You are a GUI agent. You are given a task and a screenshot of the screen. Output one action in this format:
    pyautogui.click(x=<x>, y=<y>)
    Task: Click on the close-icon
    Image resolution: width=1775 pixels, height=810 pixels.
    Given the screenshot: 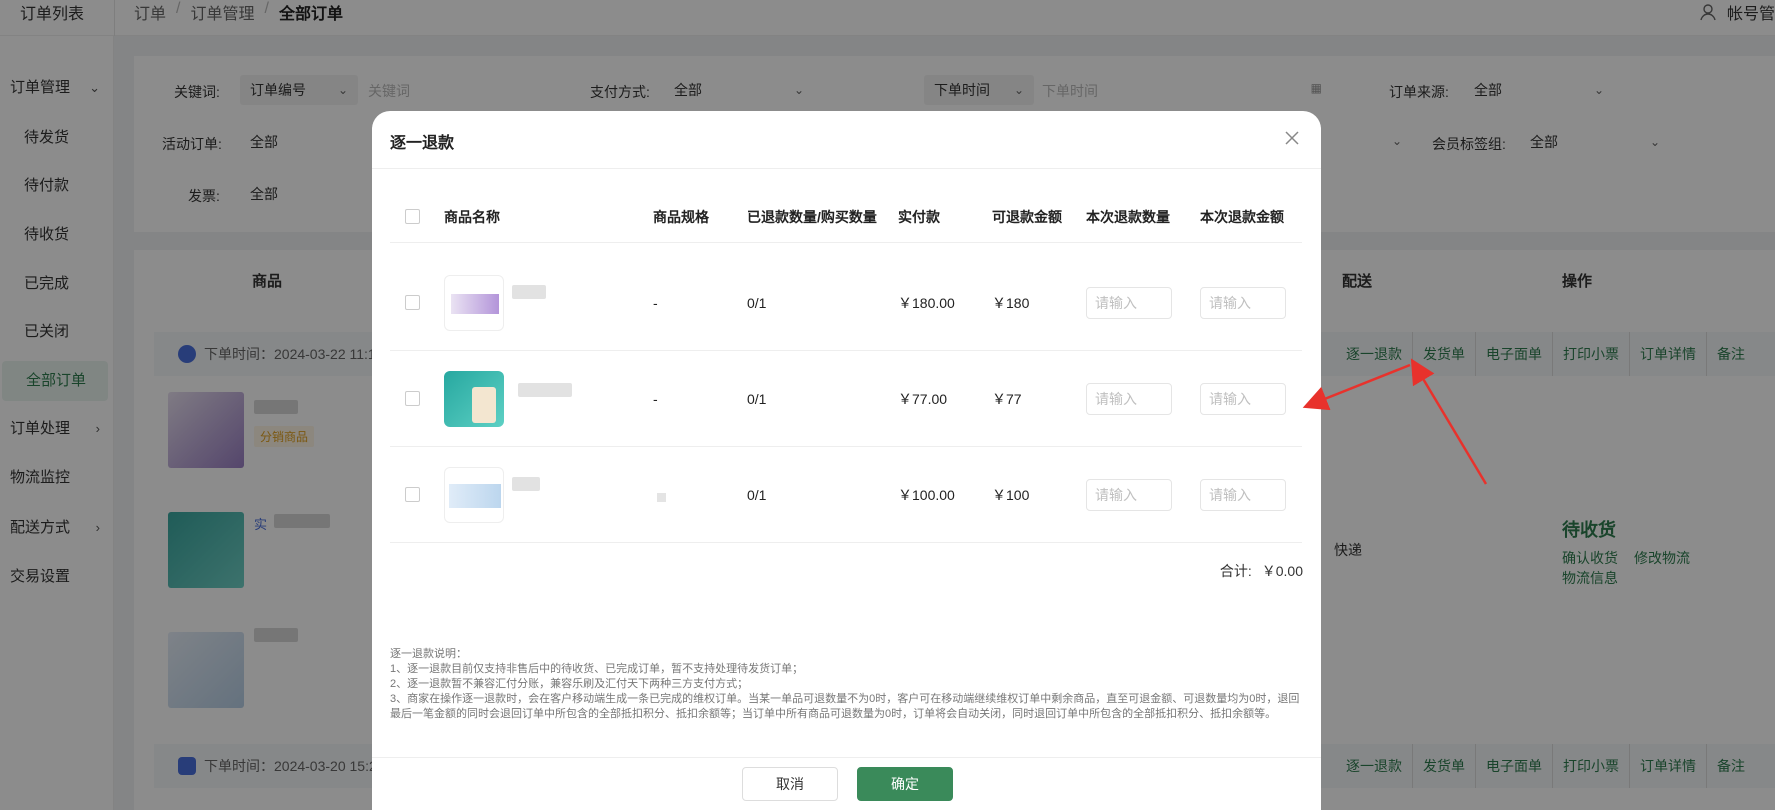 What is the action you would take?
    pyautogui.click(x=1292, y=138)
    